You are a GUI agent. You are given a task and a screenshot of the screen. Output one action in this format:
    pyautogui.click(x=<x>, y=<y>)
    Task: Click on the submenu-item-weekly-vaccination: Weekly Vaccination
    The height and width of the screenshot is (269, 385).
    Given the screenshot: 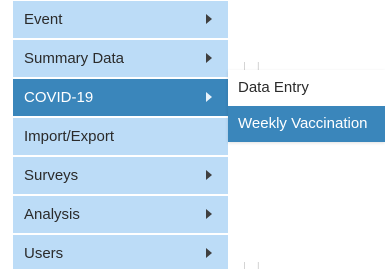 What is the action you would take?
    pyautogui.click(x=306, y=124)
    